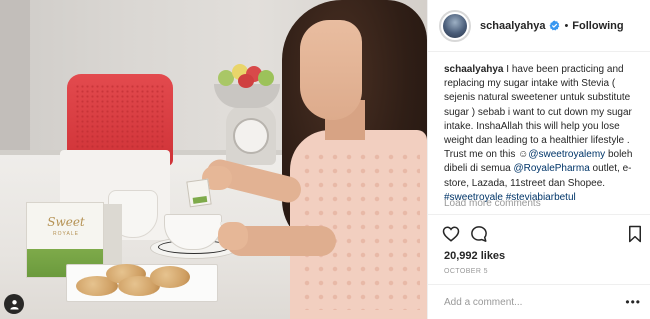 The image size is (650, 319). I want to click on post-header: schaalyahya • Following, so click(539, 26).